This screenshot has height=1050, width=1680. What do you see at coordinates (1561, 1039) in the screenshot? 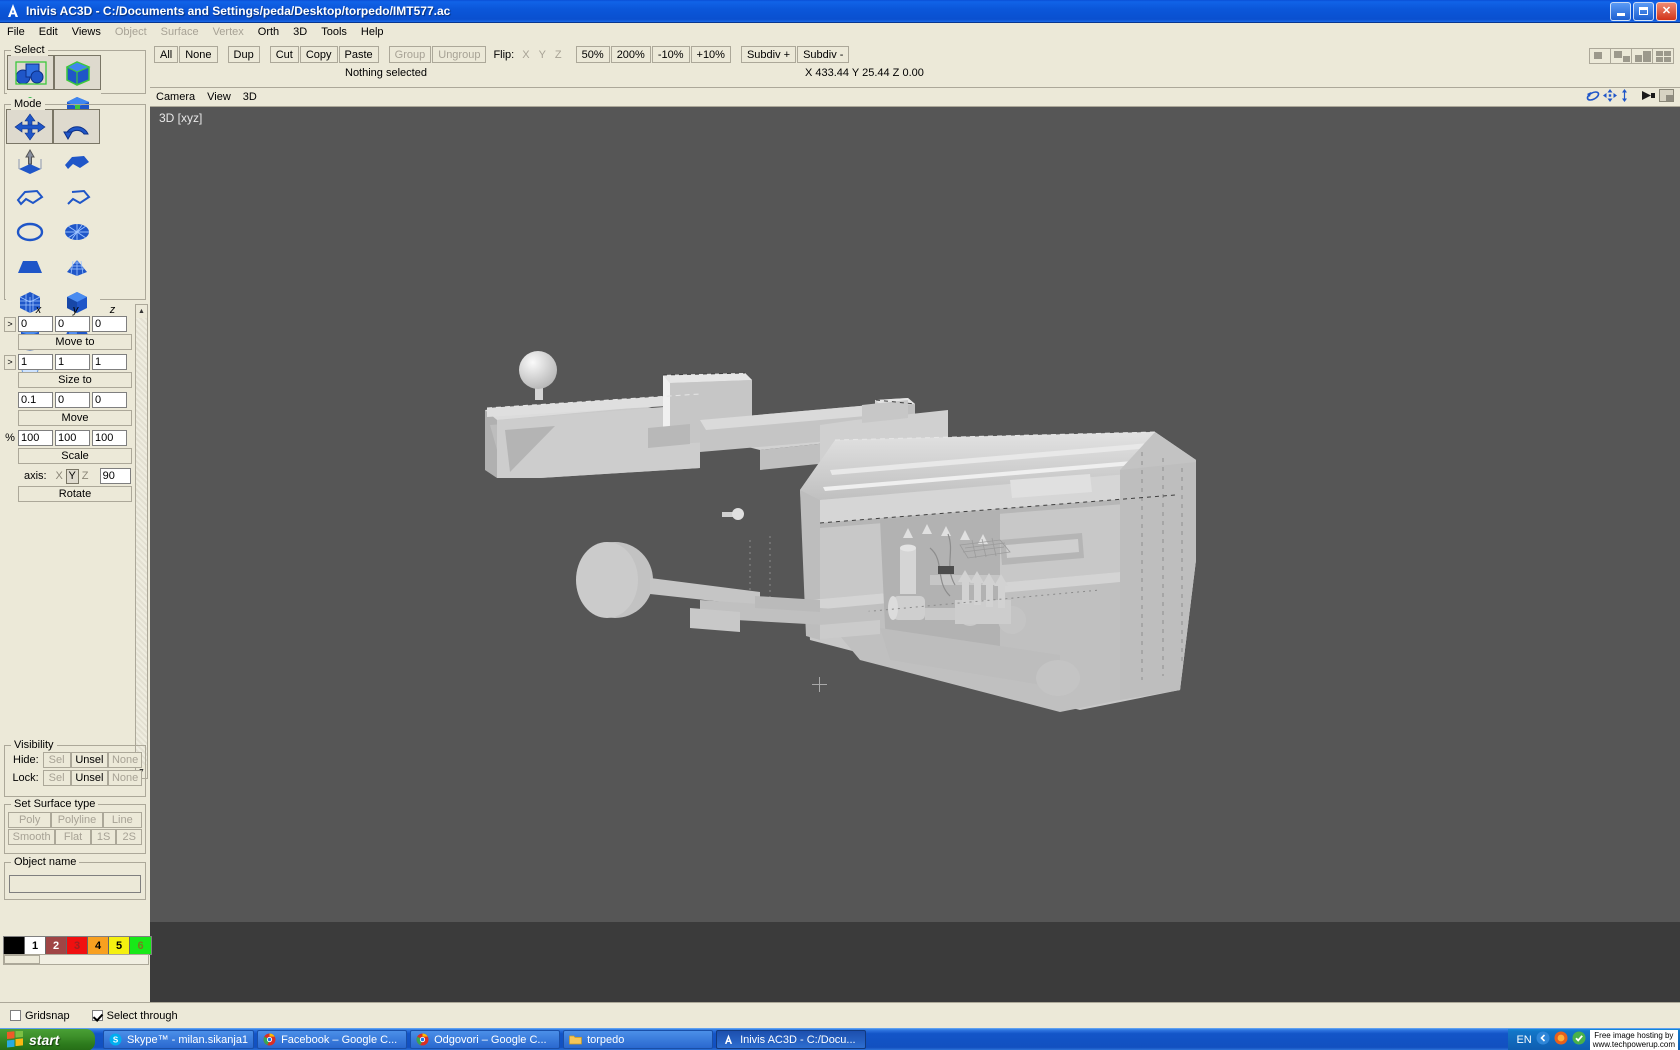
I see `firefox-tray-icon` at bounding box center [1561, 1039].